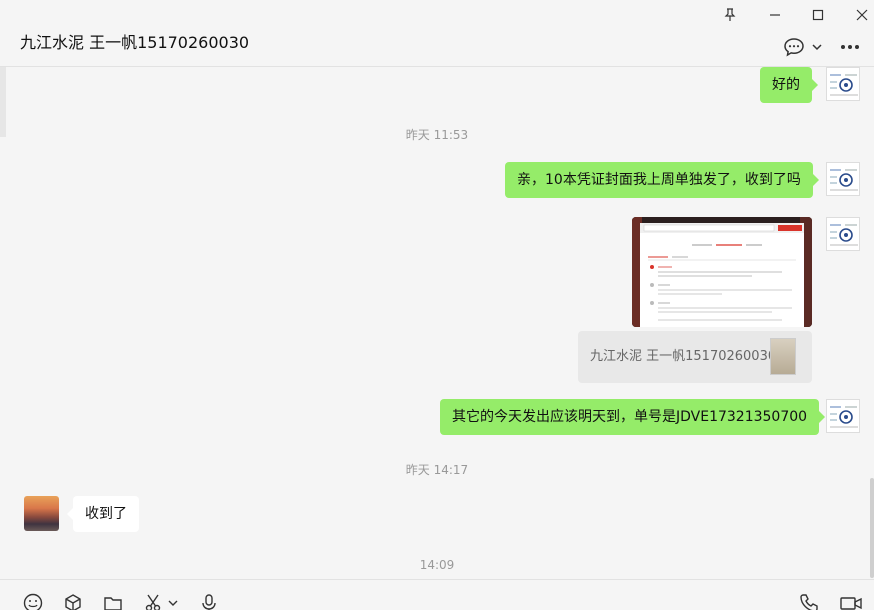 The image size is (874, 610). What do you see at coordinates (783, 356) in the screenshot?
I see `quoted-image-thumbnail` at bounding box center [783, 356].